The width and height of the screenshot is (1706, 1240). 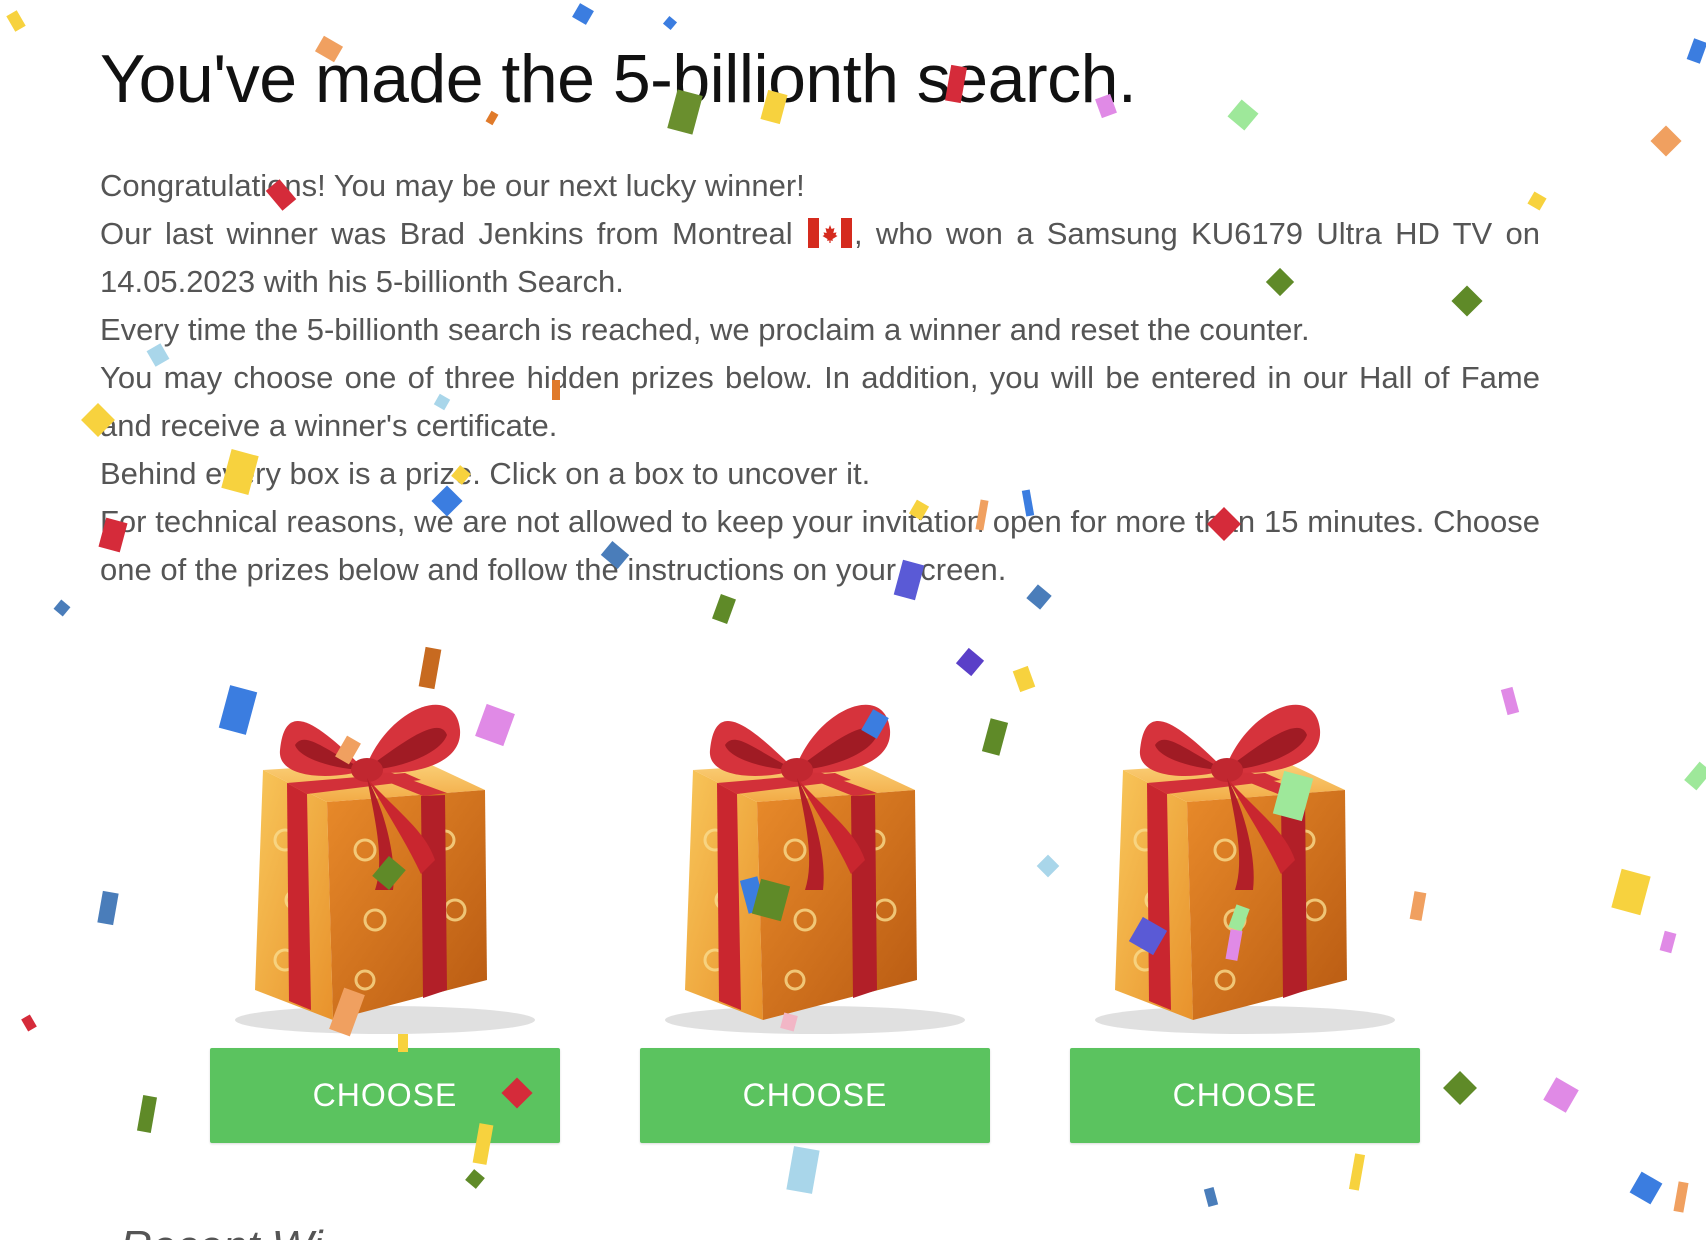 I want to click on prize-card-2: CHOOSE, so click(x=815, y=901).